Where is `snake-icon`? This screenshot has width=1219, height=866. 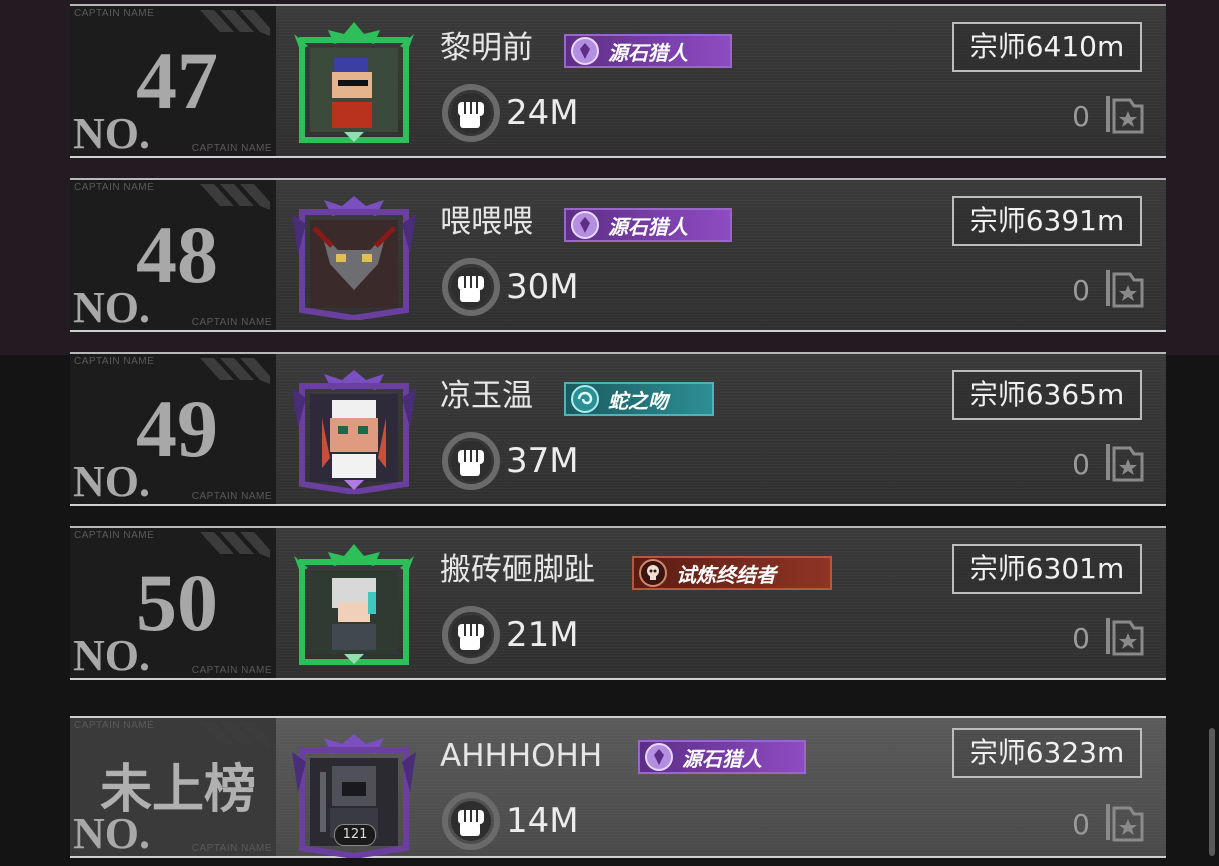 snake-icon is located at coordinates (585, 399).